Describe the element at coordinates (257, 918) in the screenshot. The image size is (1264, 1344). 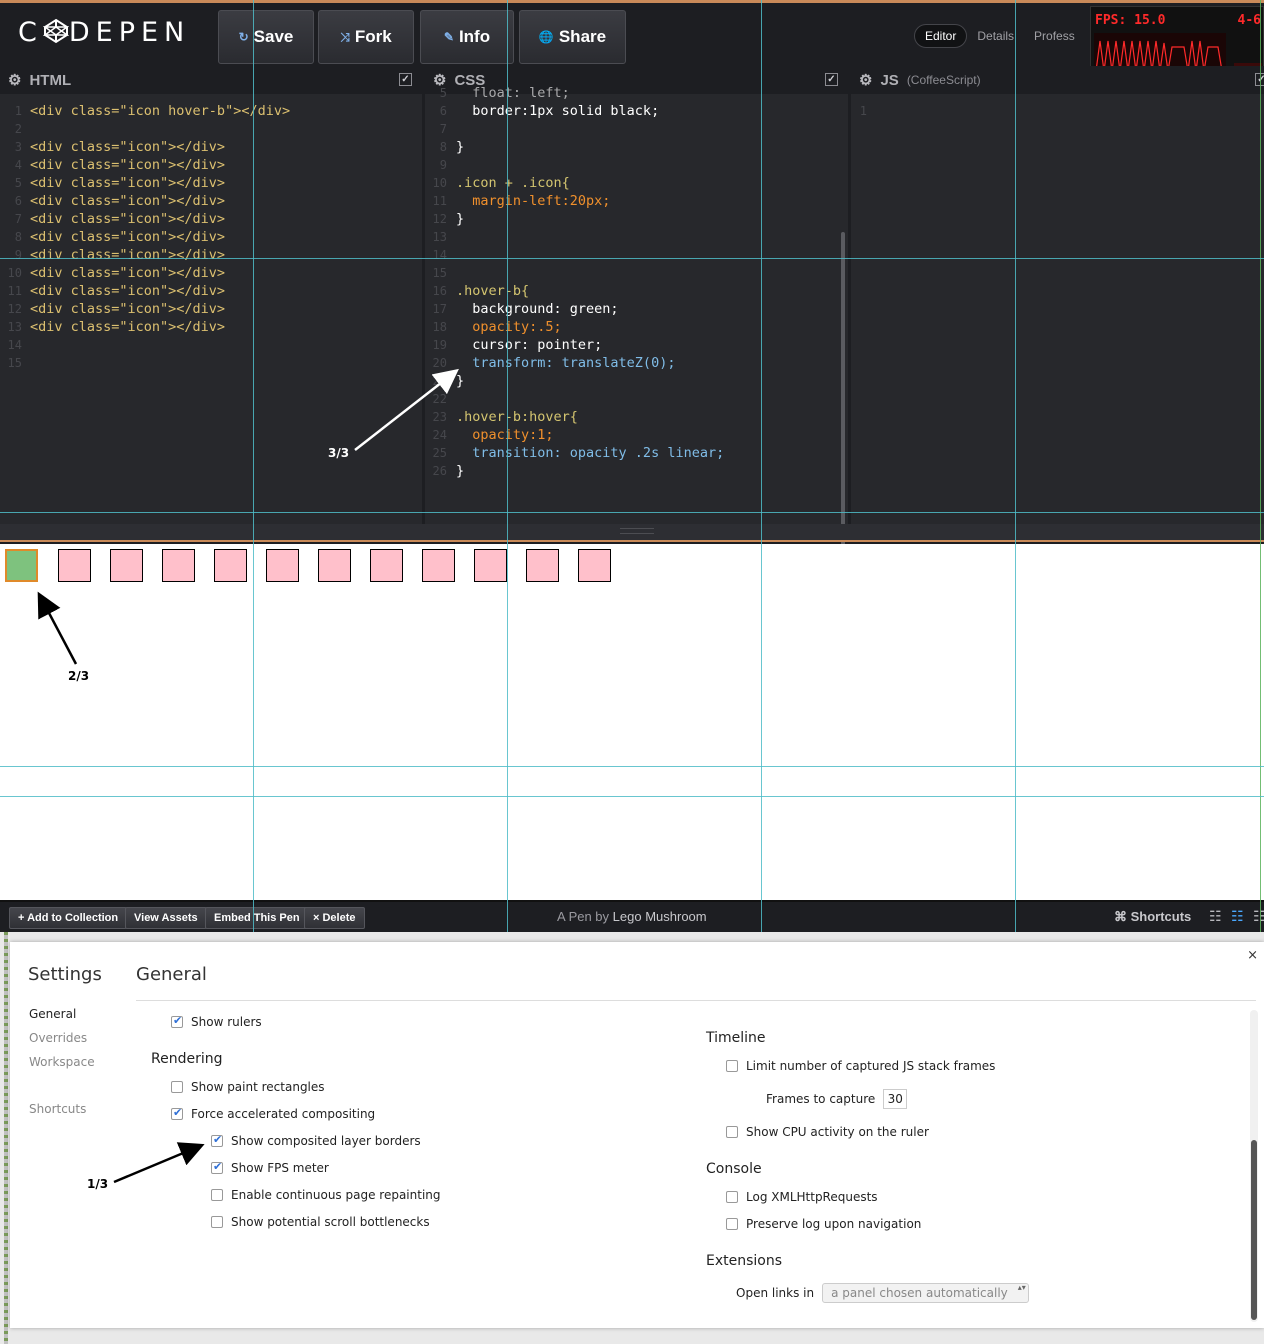
I see `embed-pen-button: Embed This Pen` at that location.